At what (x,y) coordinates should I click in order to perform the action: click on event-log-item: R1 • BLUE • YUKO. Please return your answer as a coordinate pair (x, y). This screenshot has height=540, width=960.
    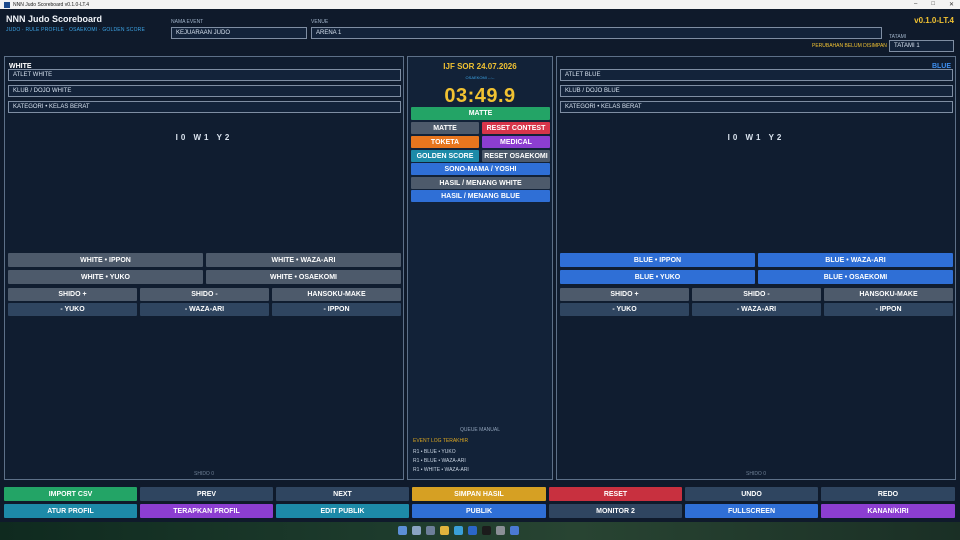
    Looking at the image, I should click on (434, 452).